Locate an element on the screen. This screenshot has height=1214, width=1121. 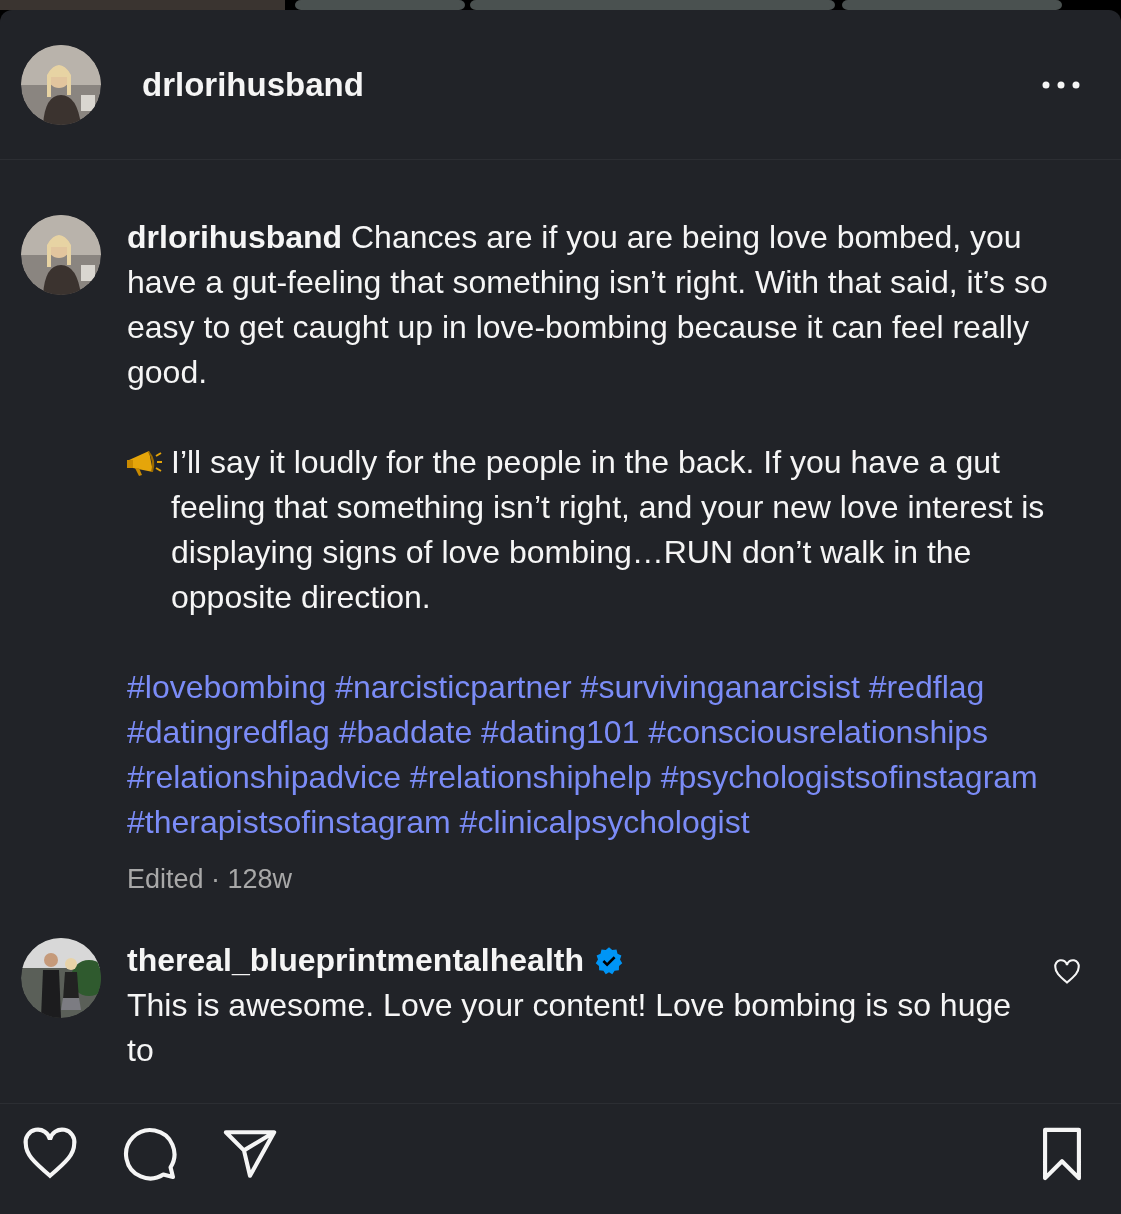
comment-author: thereal_blueprintmentalhealth is located at coordinates (355, 960).